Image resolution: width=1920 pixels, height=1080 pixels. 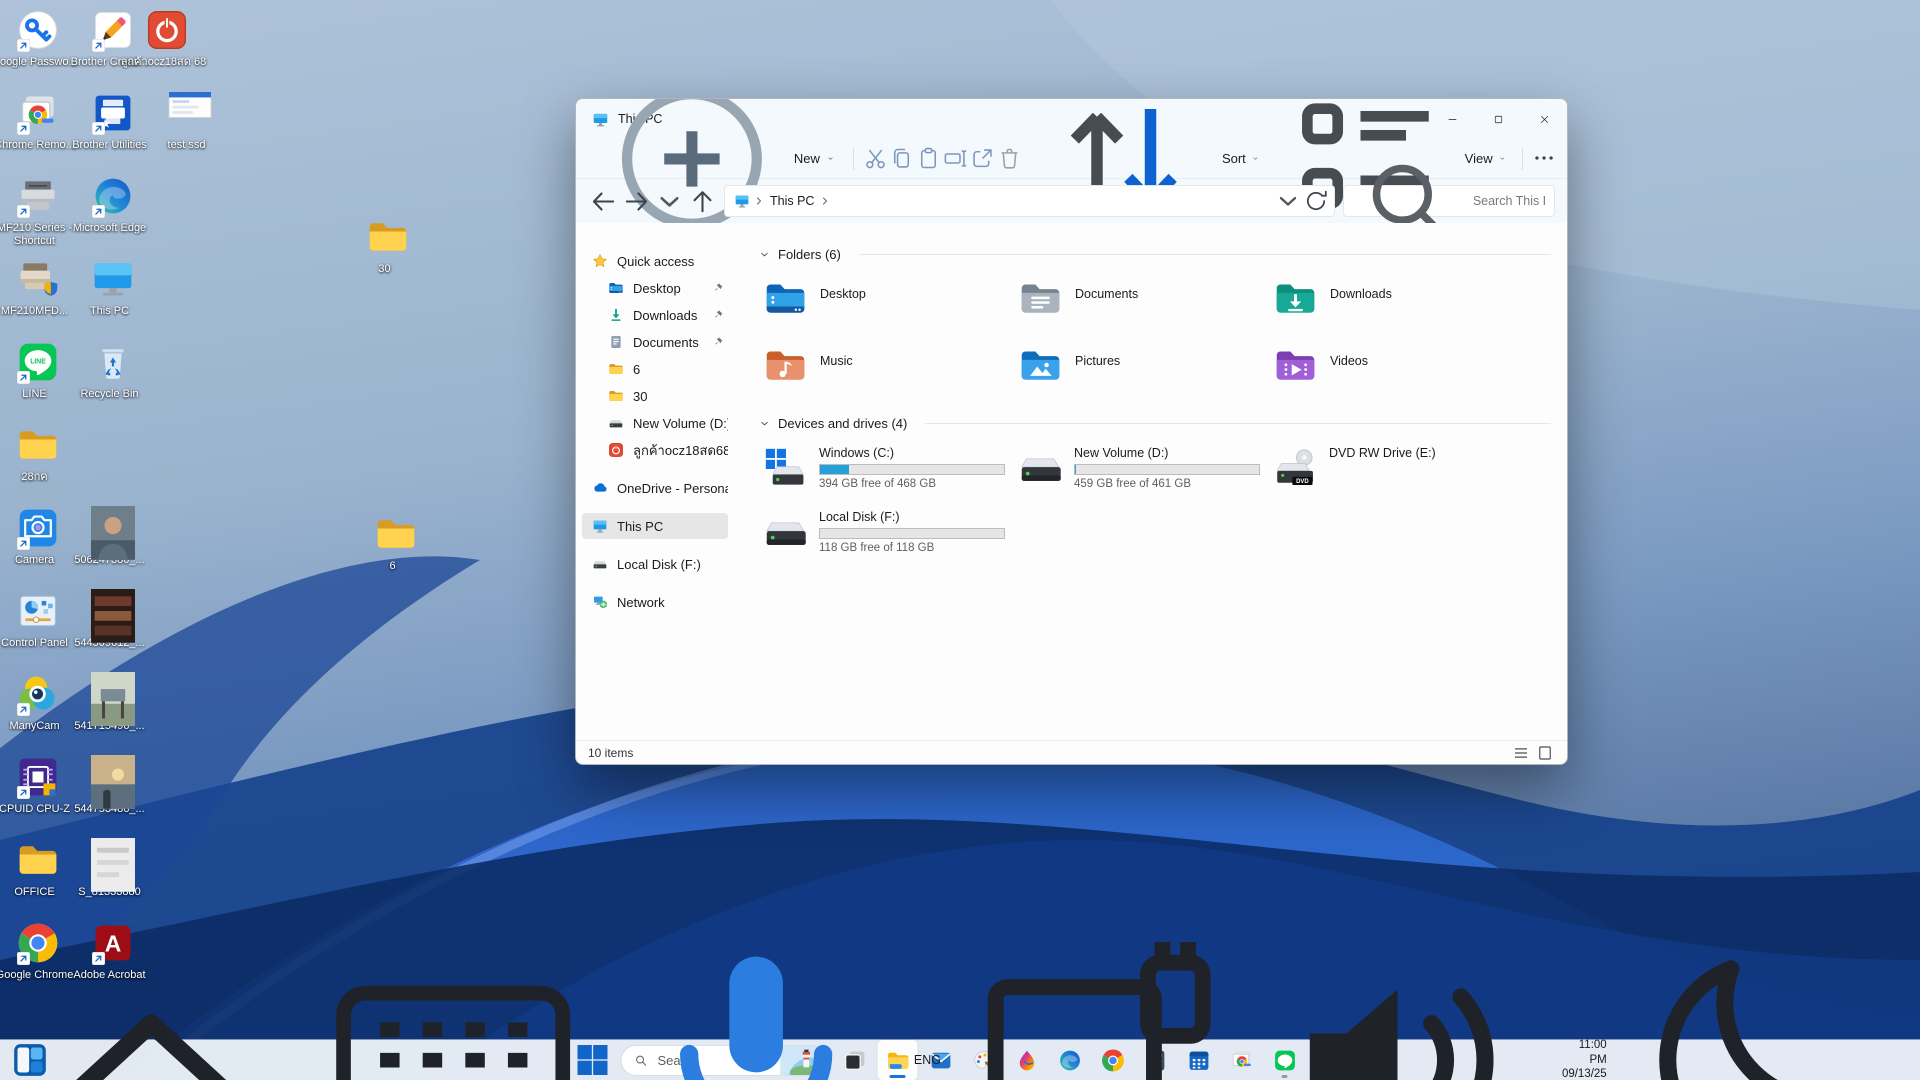 What do you see at coordinates (636, 201) in the screenshot?
I see `forward-button` at bounding box center [636, 201].